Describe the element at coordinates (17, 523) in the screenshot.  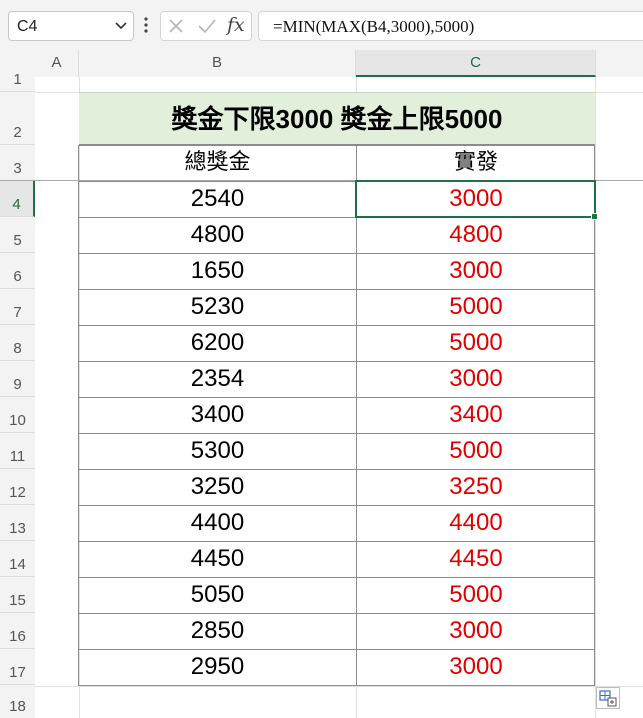
I see `row-header-13: 13` at that location.